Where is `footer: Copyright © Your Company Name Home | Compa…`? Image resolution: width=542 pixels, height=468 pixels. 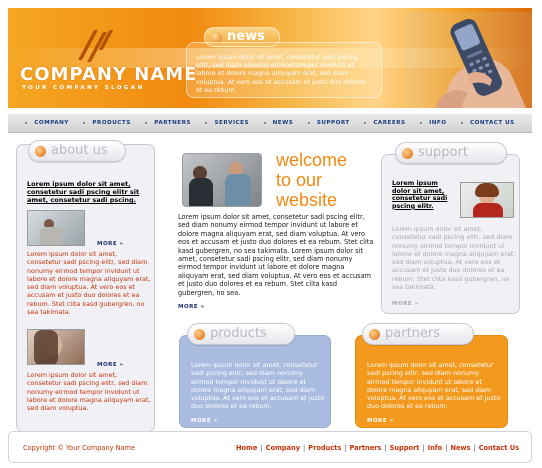
footer: Copyright © Your Company Name Home | Compa… is located at coordinates (270, 447).